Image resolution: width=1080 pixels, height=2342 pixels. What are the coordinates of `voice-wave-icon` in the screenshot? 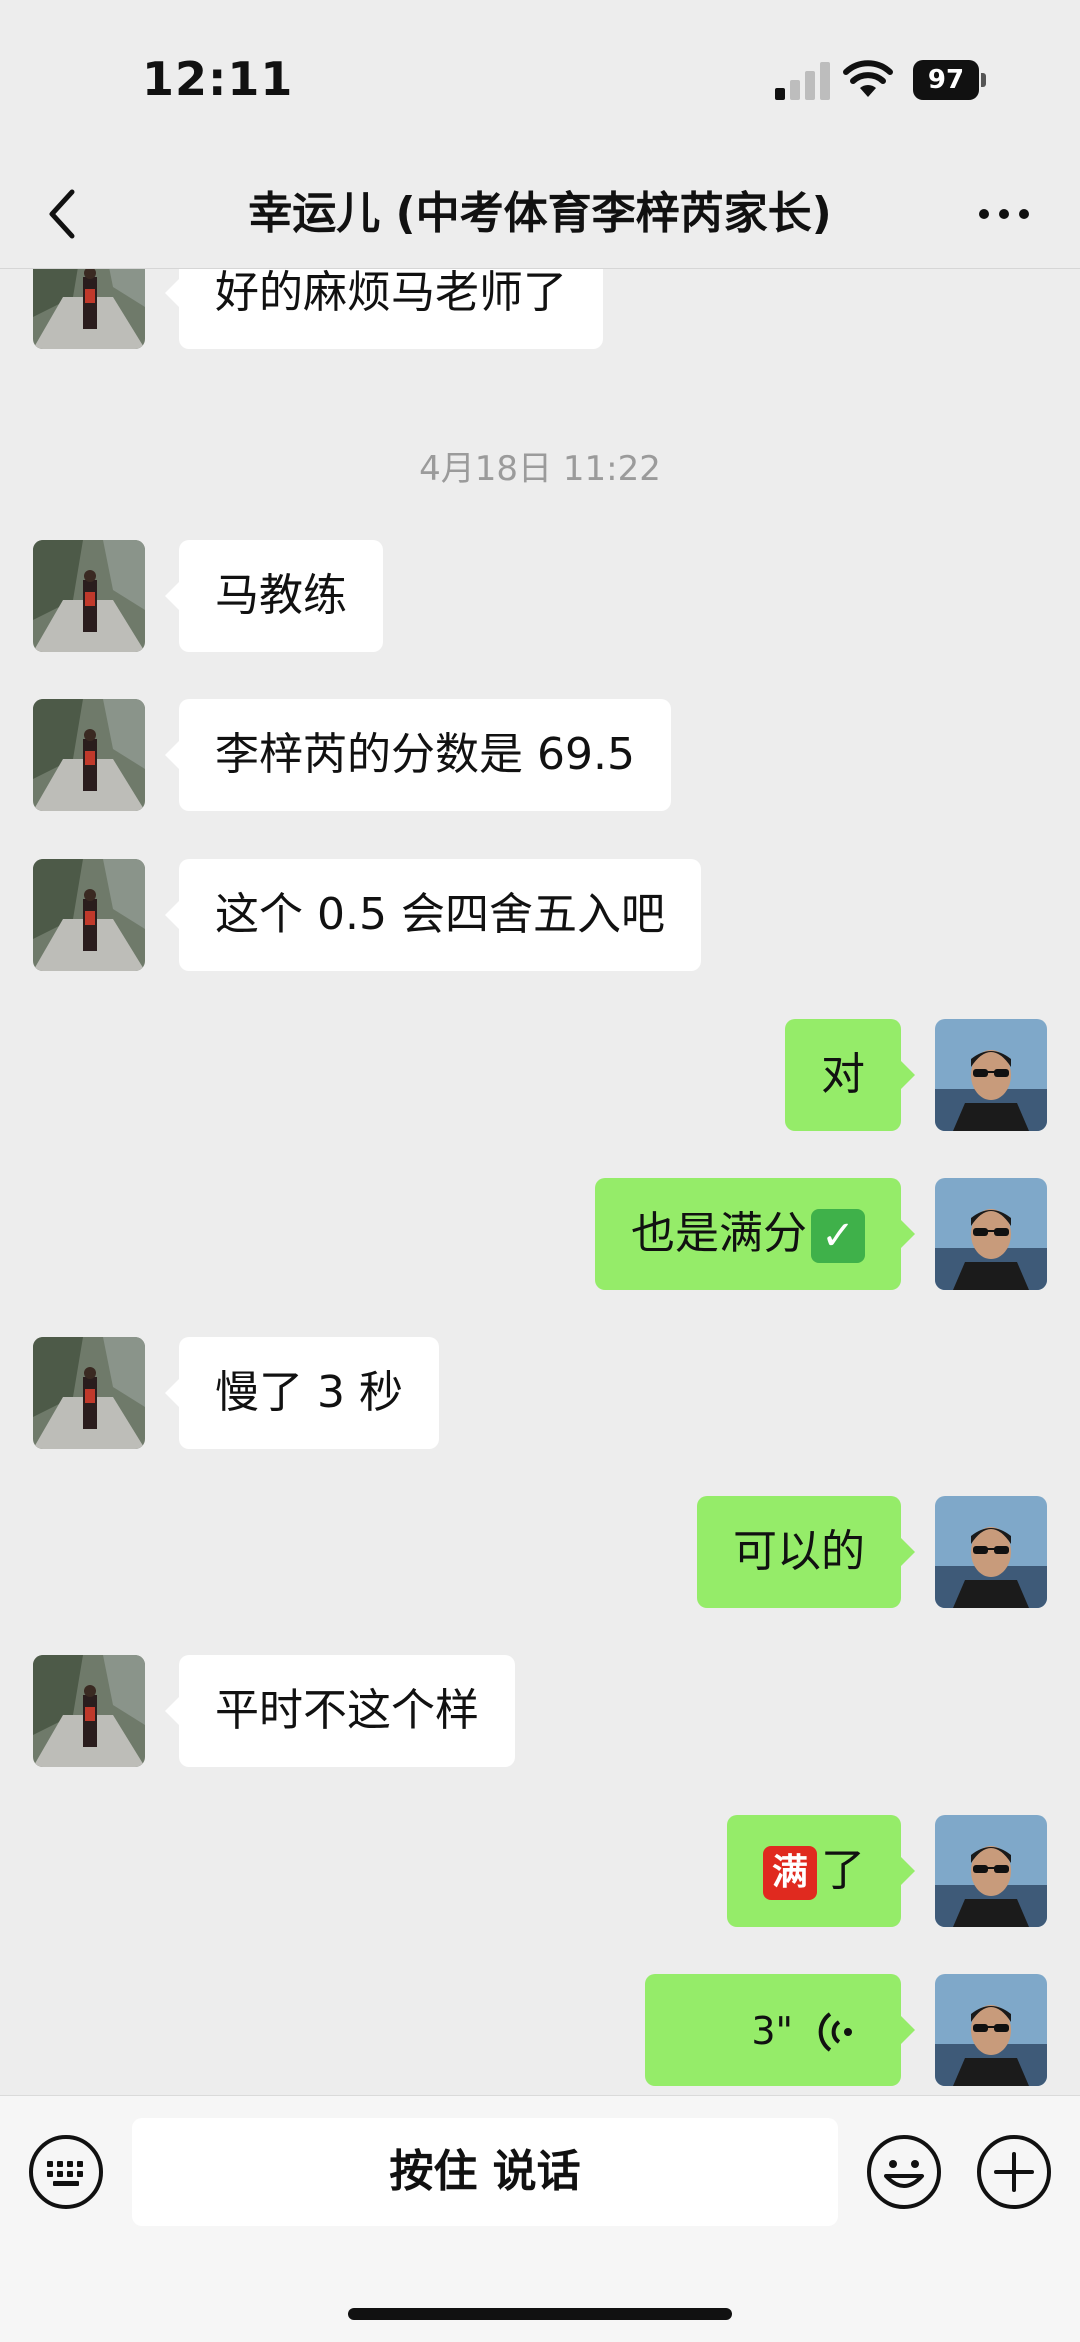 It's located at (835, 2032).